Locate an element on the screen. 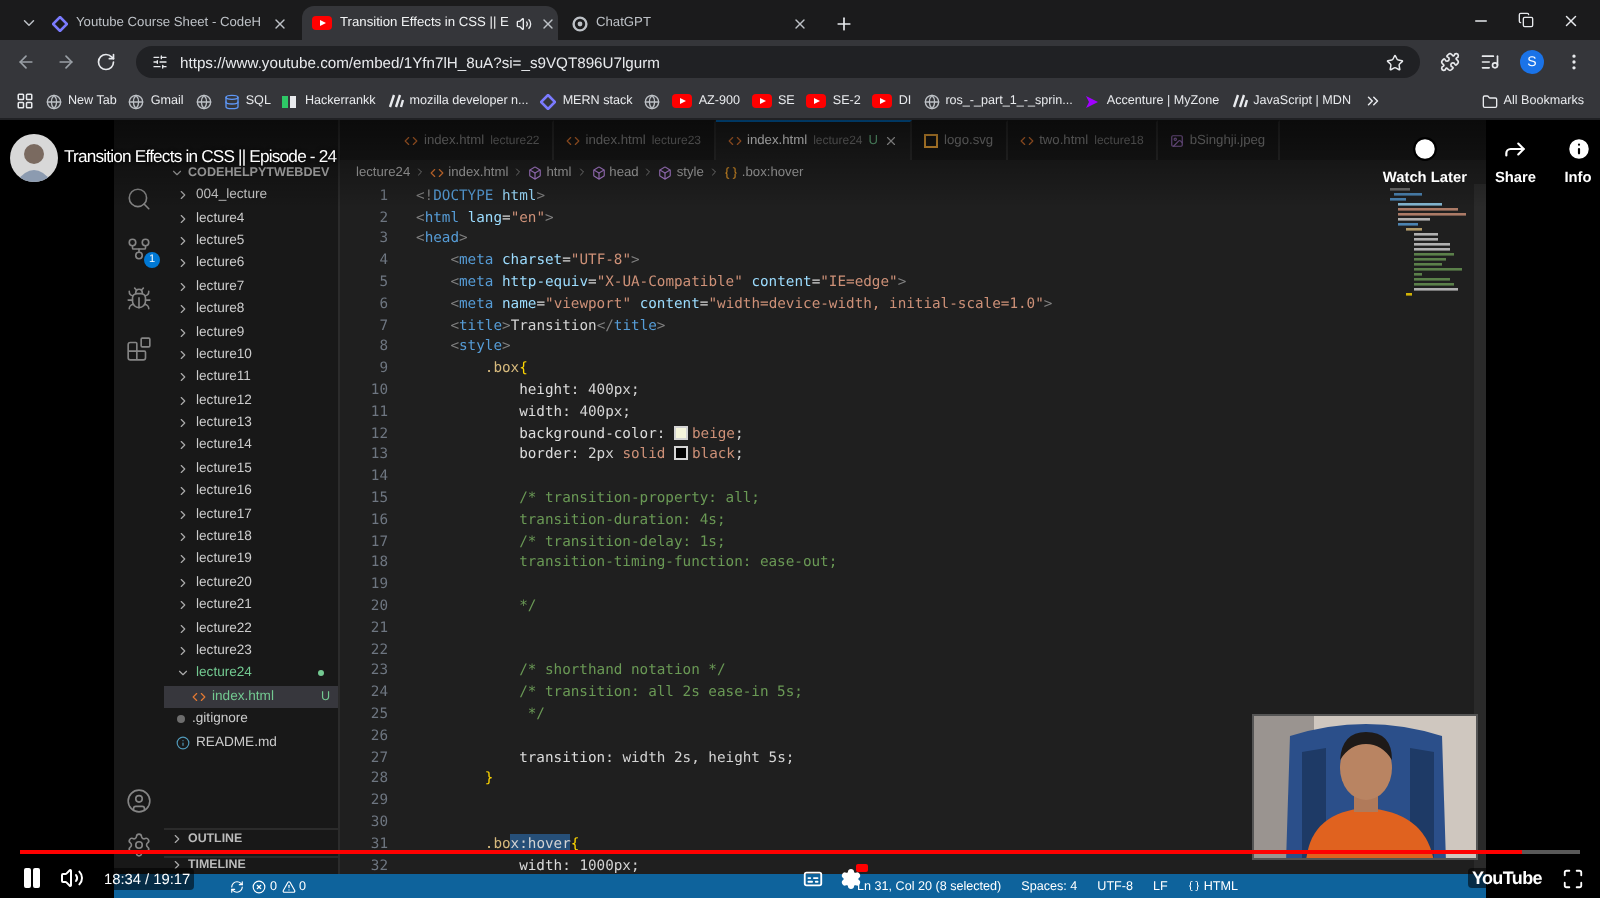 The width and height of the screenshot is (1600, 898). forward-icon is located at coordinates (66, 62).